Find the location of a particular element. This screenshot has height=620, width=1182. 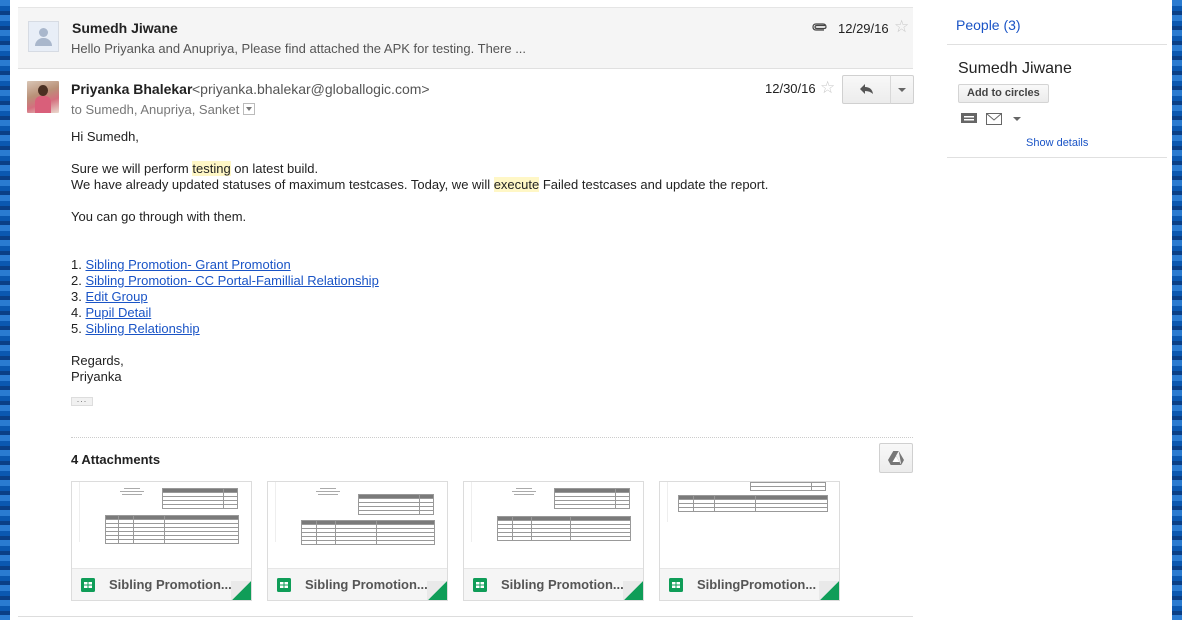

link-grant-promotion: Sibling Promotion- Grant Promotion is located at coordinates (187, 264).